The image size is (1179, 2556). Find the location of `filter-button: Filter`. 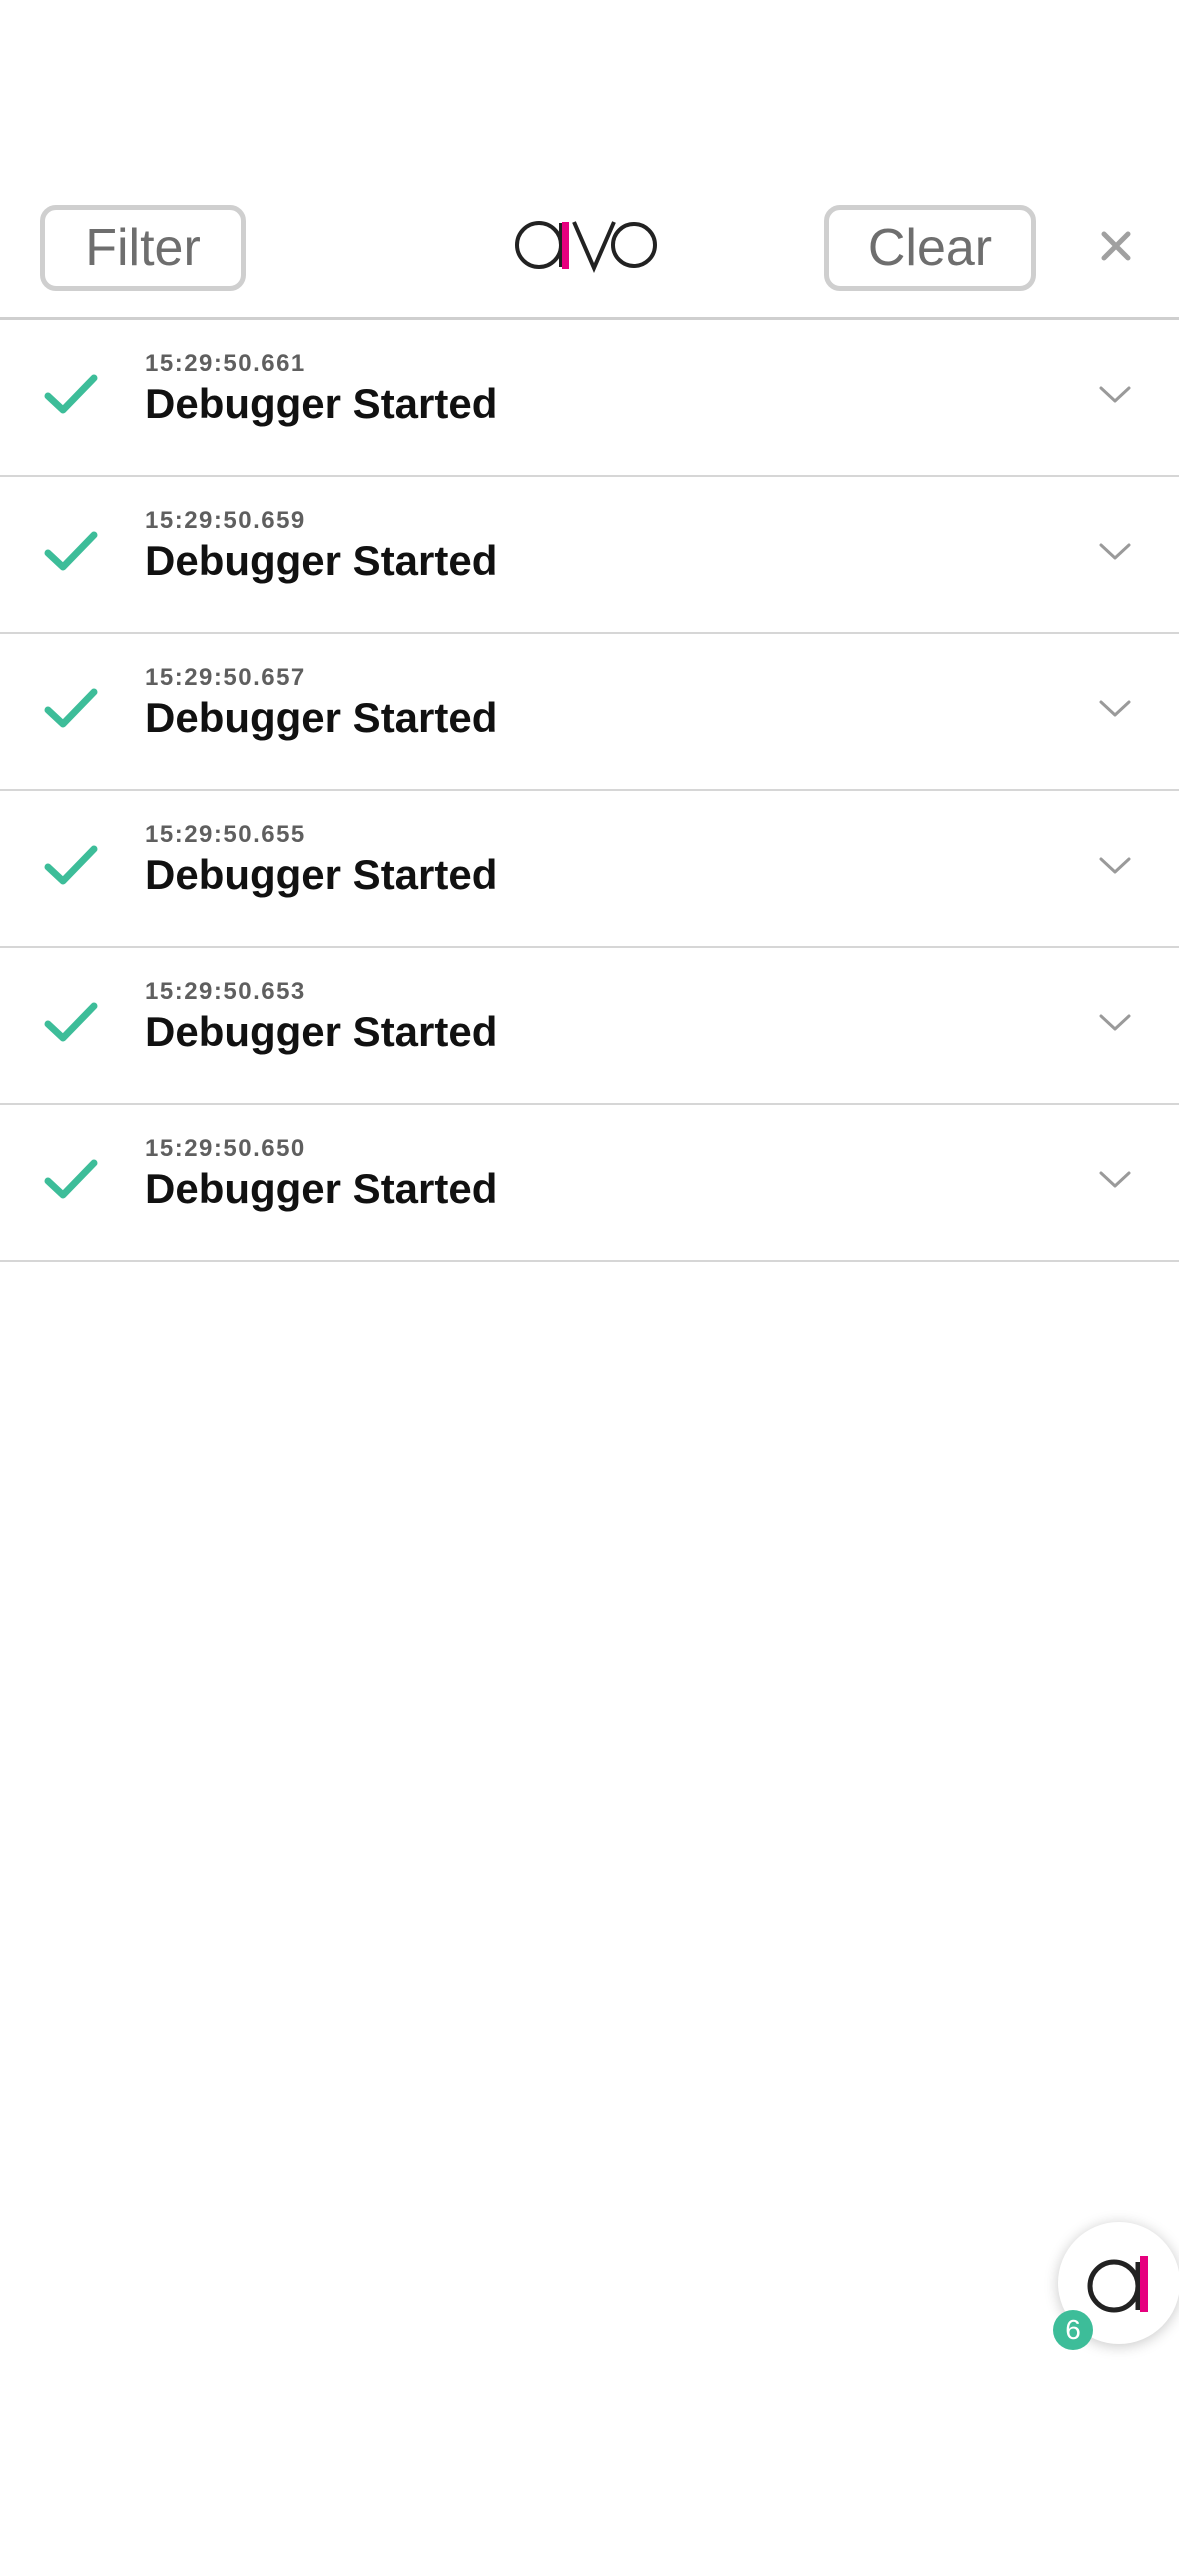

filter-button: Filter is located at coordinates (143, 248).